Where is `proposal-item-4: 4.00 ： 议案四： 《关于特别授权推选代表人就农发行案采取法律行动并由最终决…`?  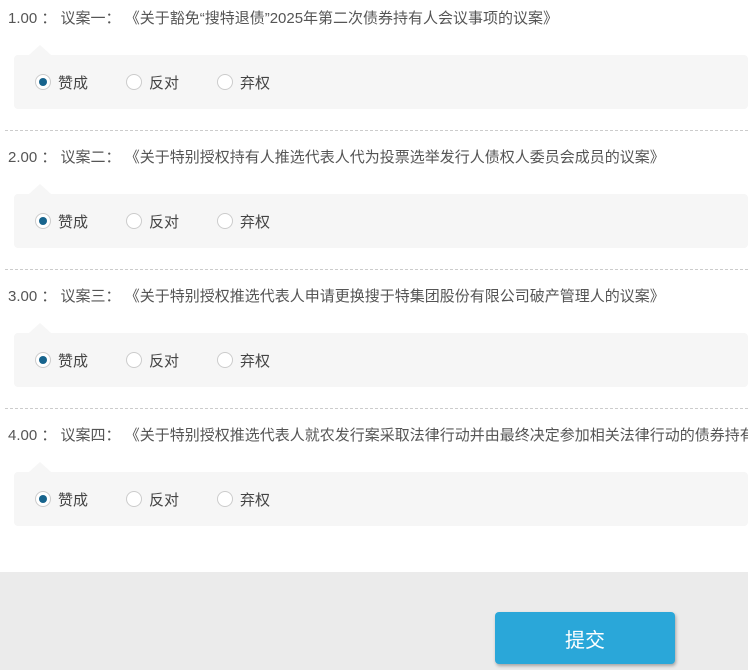 proposal-item-4: 4.00 ： 议案四： 《关于特别授权推选代表人就农发行案采取法律行动并由最终决… is located at coordinates (374, 476).